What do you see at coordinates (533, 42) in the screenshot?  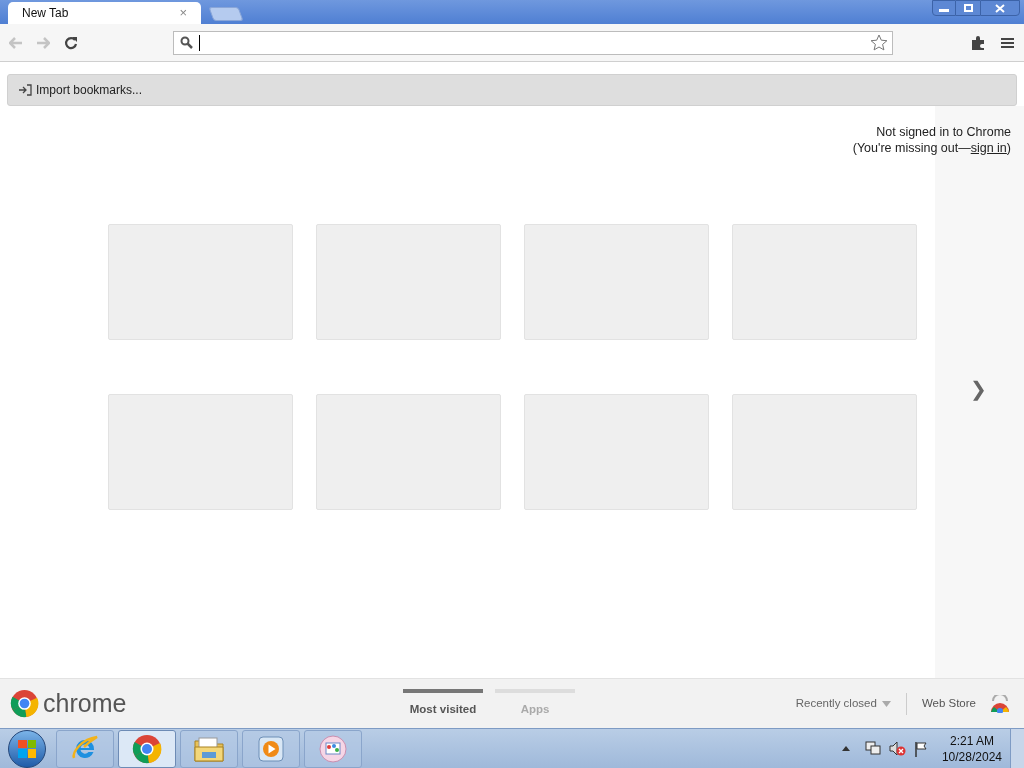 I see `address-bar` at bounding box center [533, 42].